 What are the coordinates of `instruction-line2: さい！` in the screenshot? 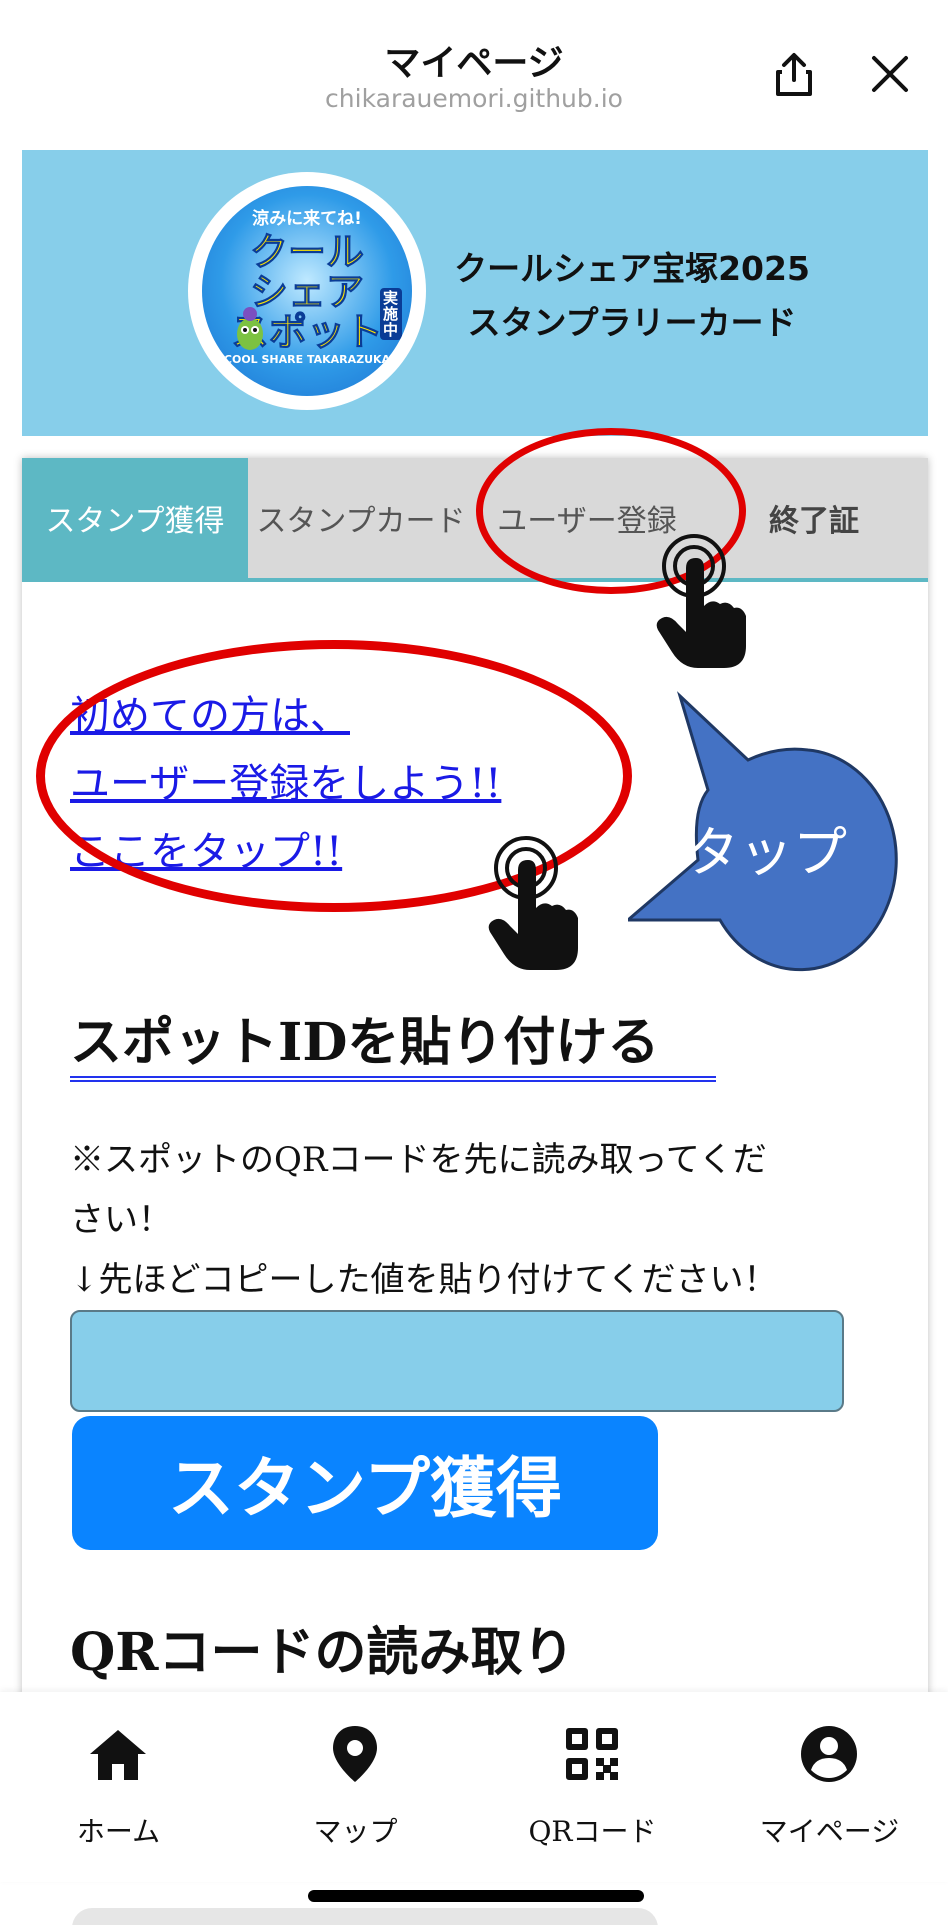 It's located at (121, 1220).